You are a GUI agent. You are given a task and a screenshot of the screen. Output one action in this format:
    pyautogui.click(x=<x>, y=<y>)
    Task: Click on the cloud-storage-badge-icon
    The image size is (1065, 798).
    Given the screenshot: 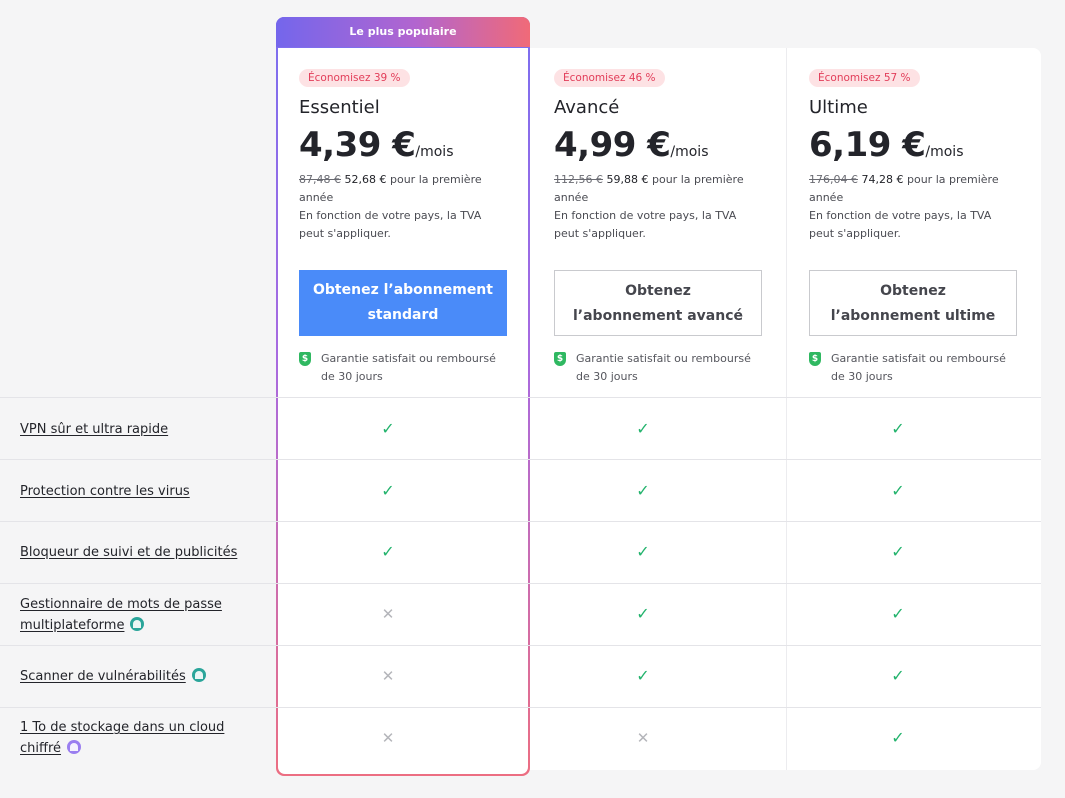 What is the action you would take?
    pyautogui.click(x=74, y=747)
    